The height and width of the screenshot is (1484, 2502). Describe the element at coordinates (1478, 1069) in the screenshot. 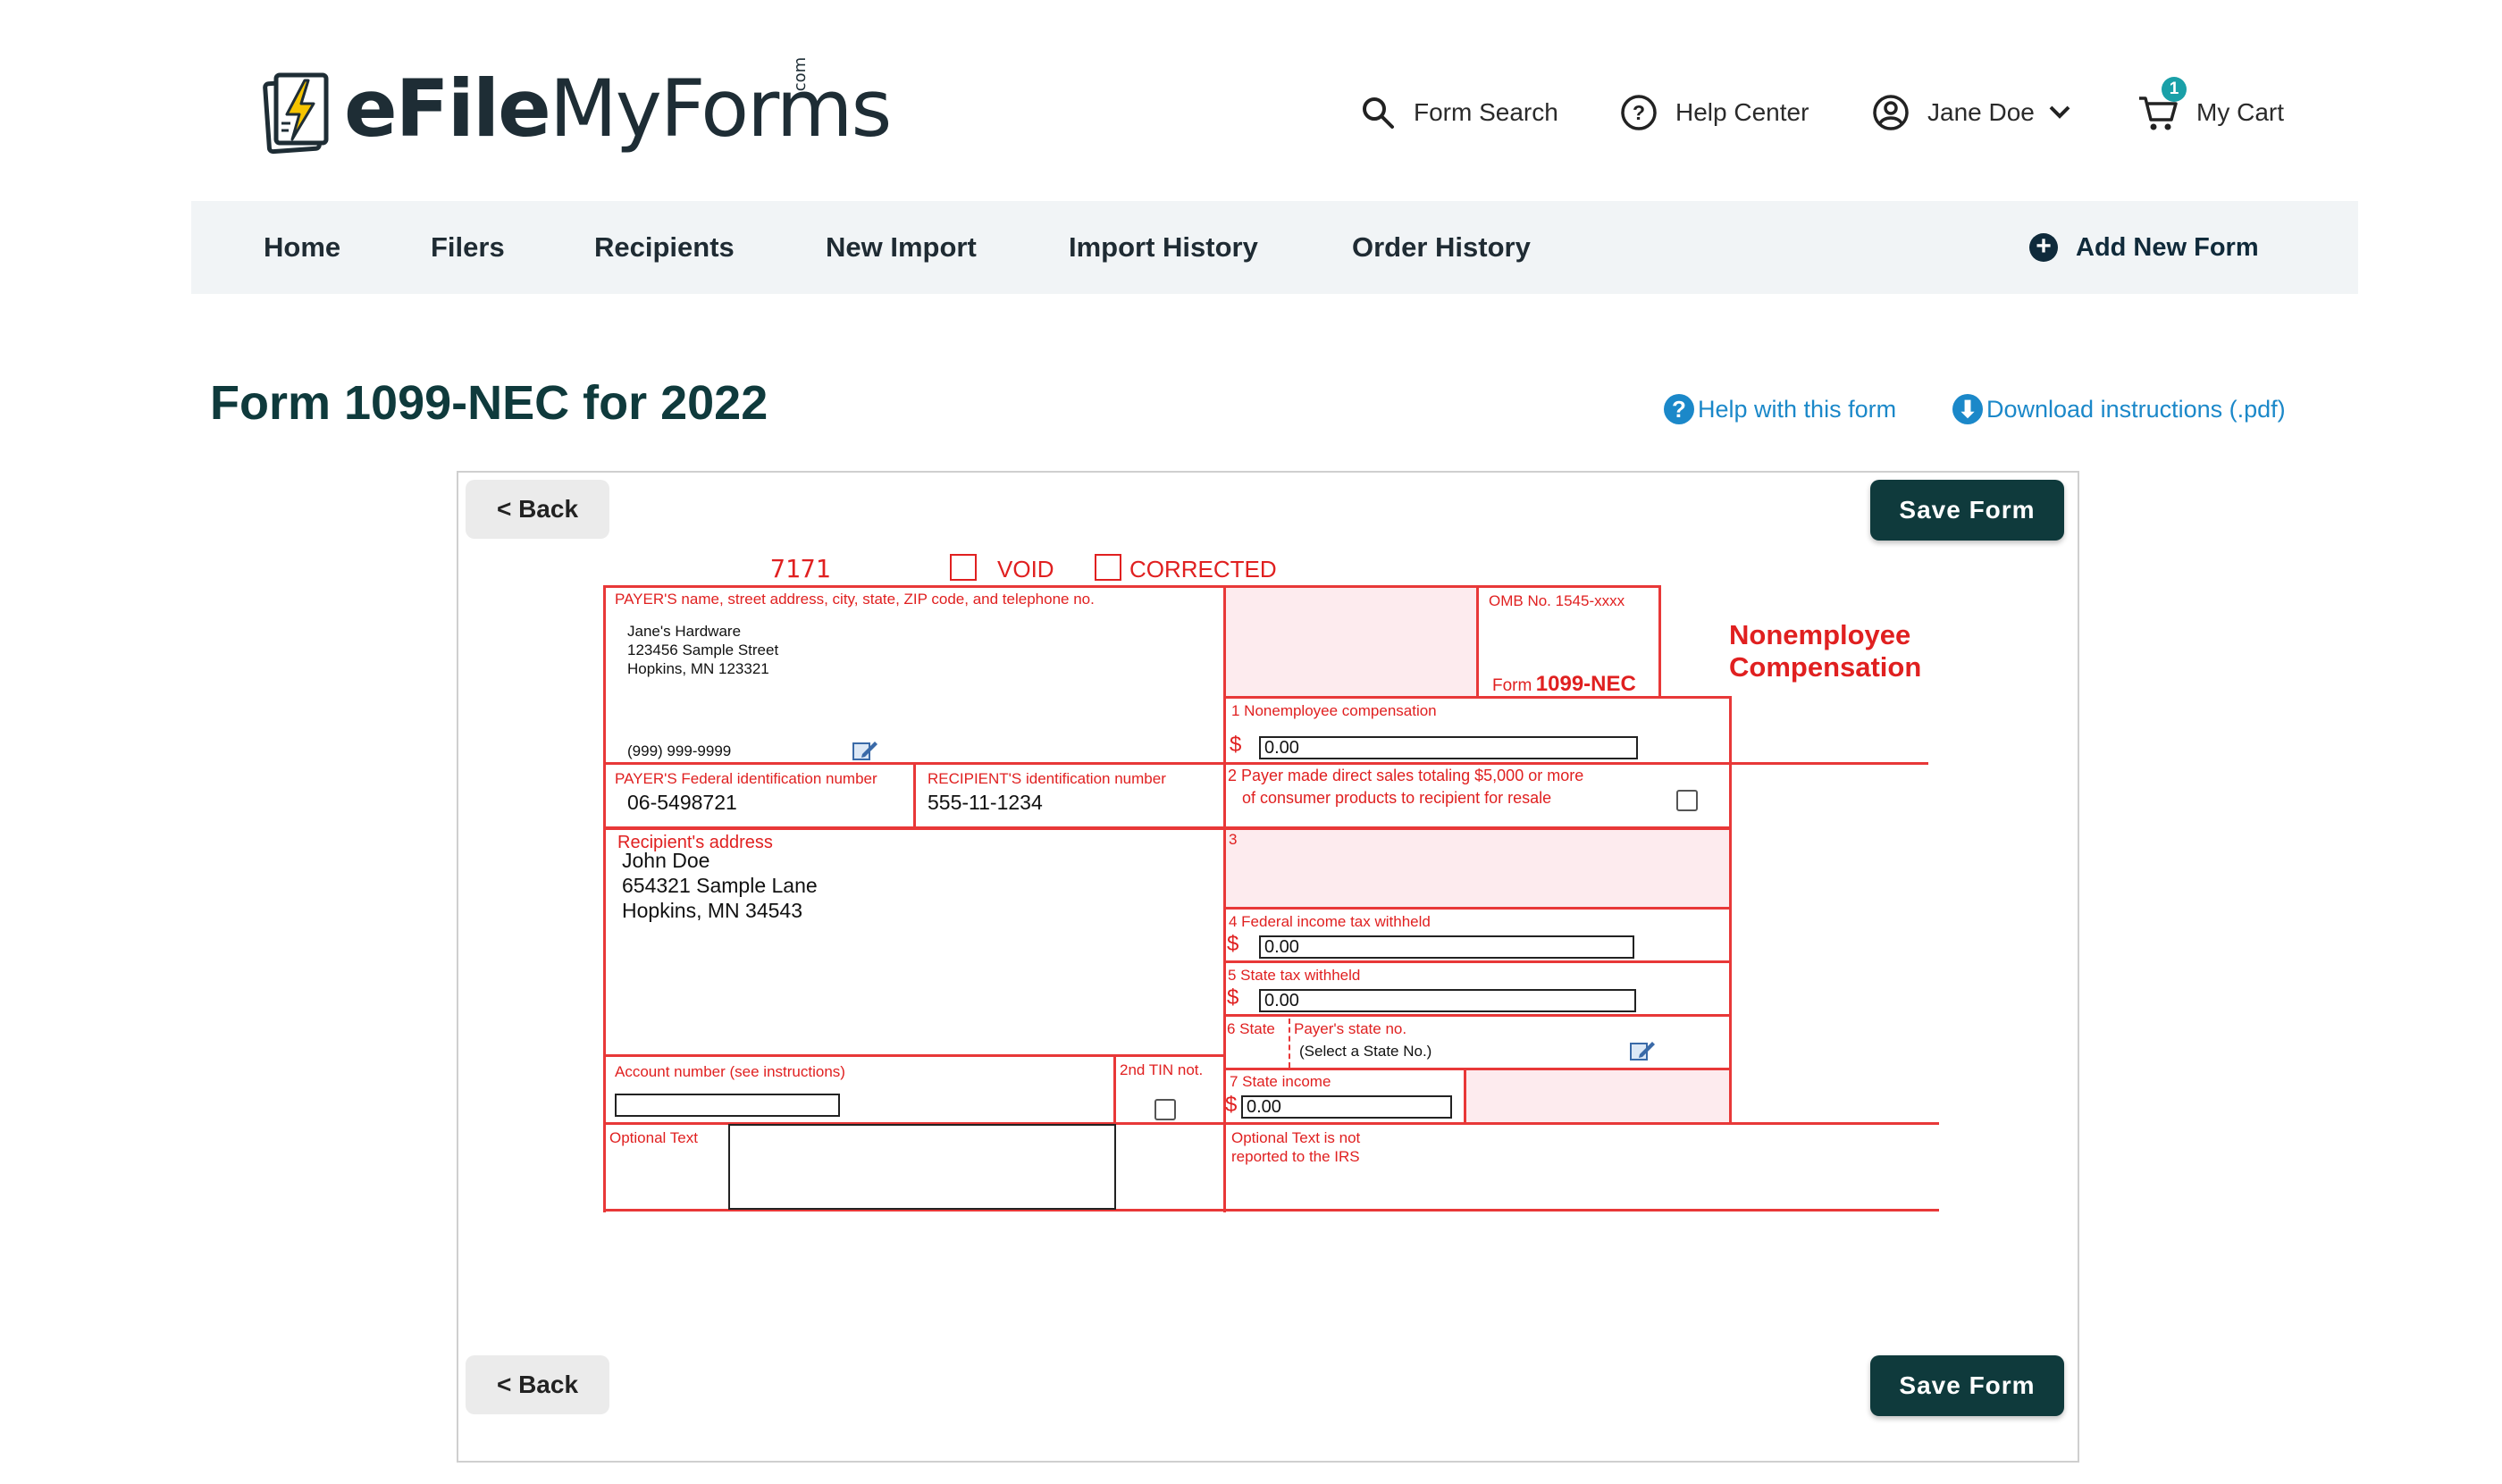

I see `box6-bottom-line` at that location.